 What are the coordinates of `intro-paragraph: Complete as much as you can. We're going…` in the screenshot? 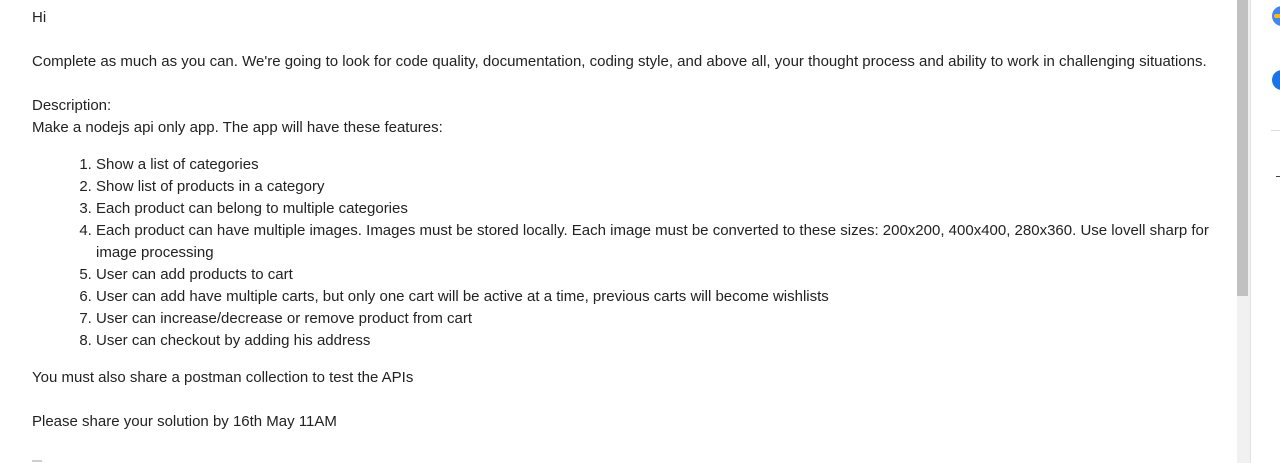 It's located at (619, 61).